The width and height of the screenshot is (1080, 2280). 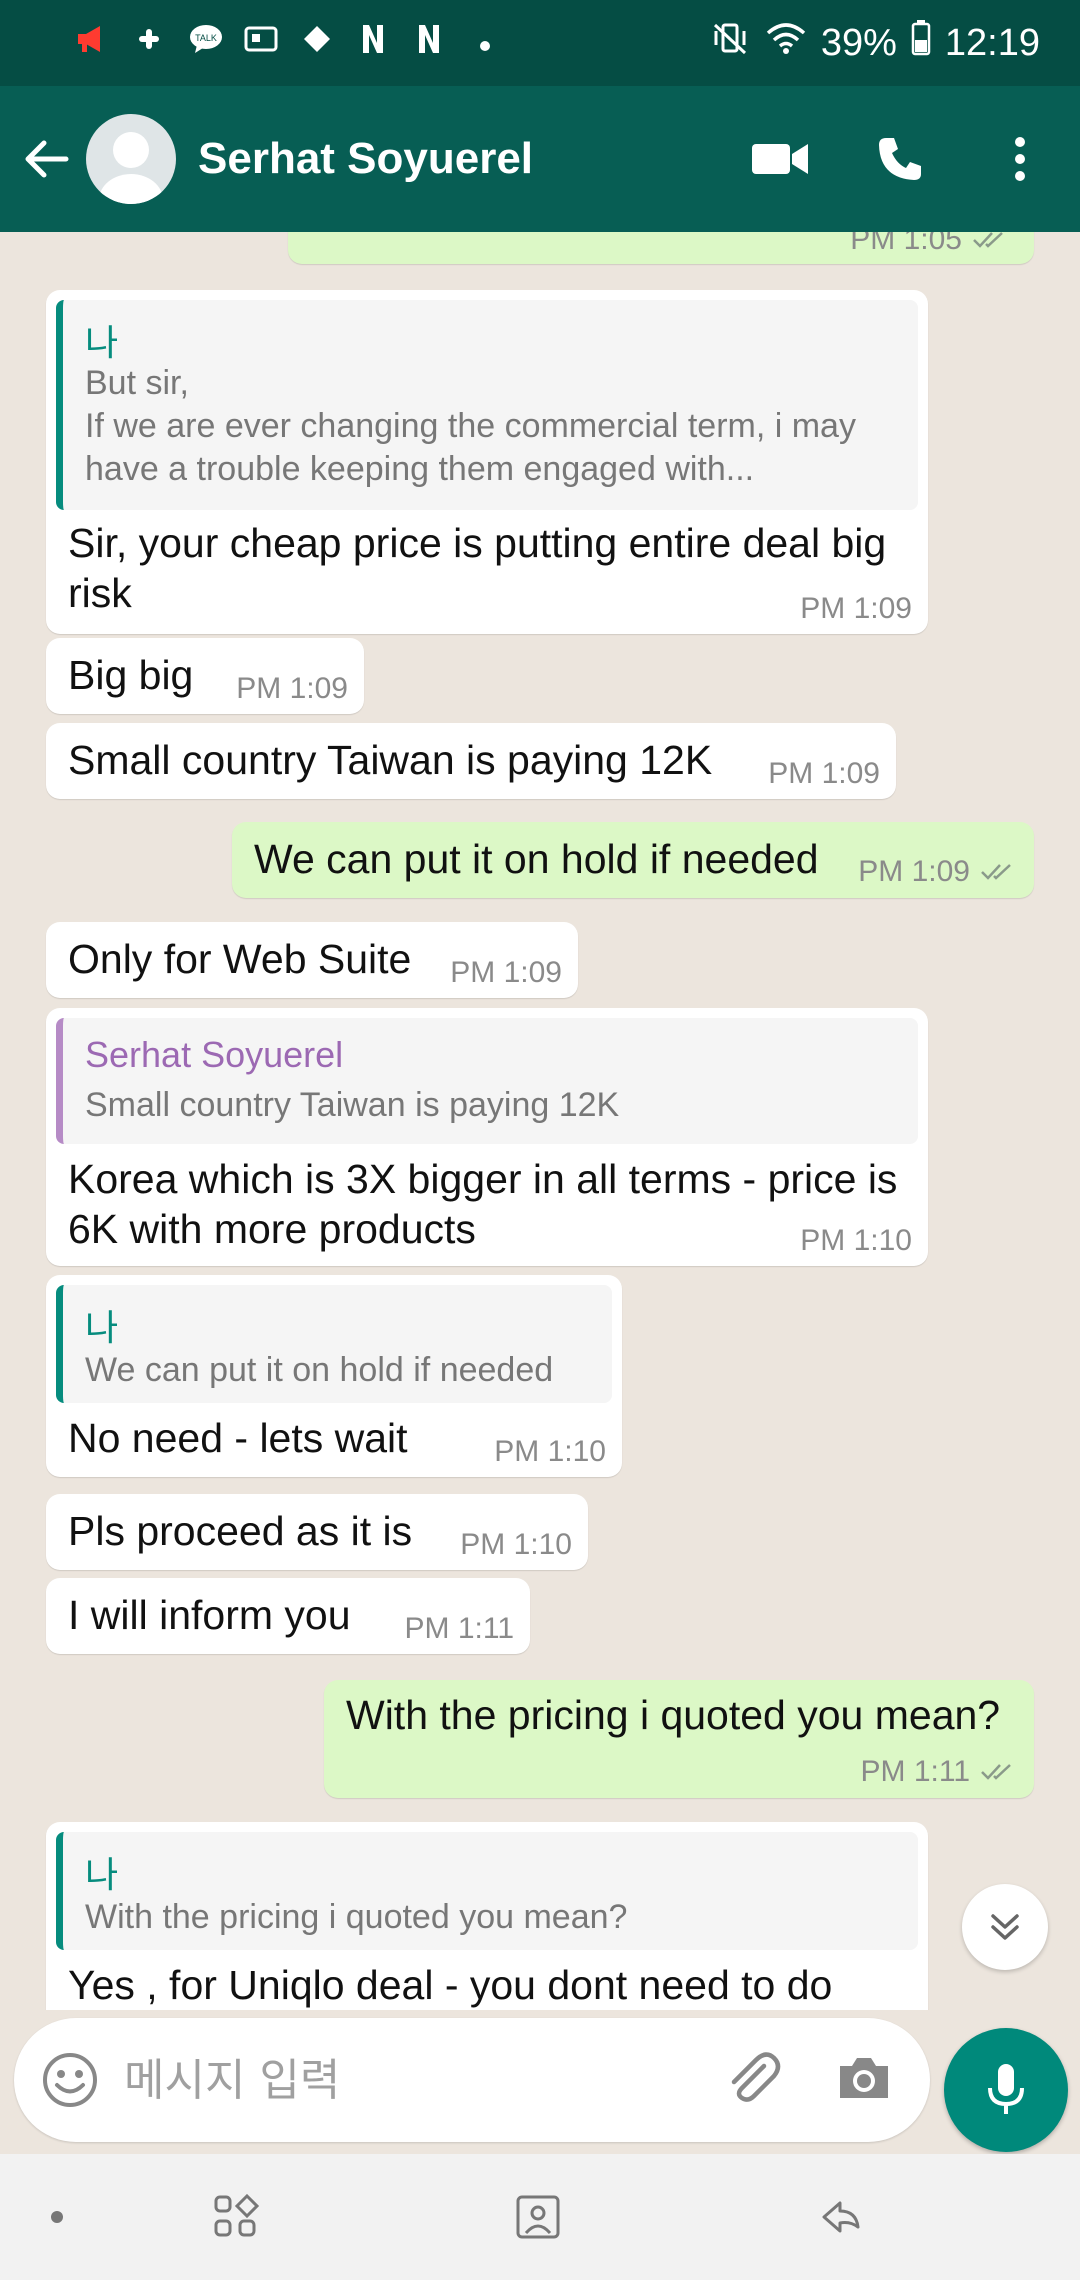 I want to click on message-text: Big big, so click(x=131, y=675).